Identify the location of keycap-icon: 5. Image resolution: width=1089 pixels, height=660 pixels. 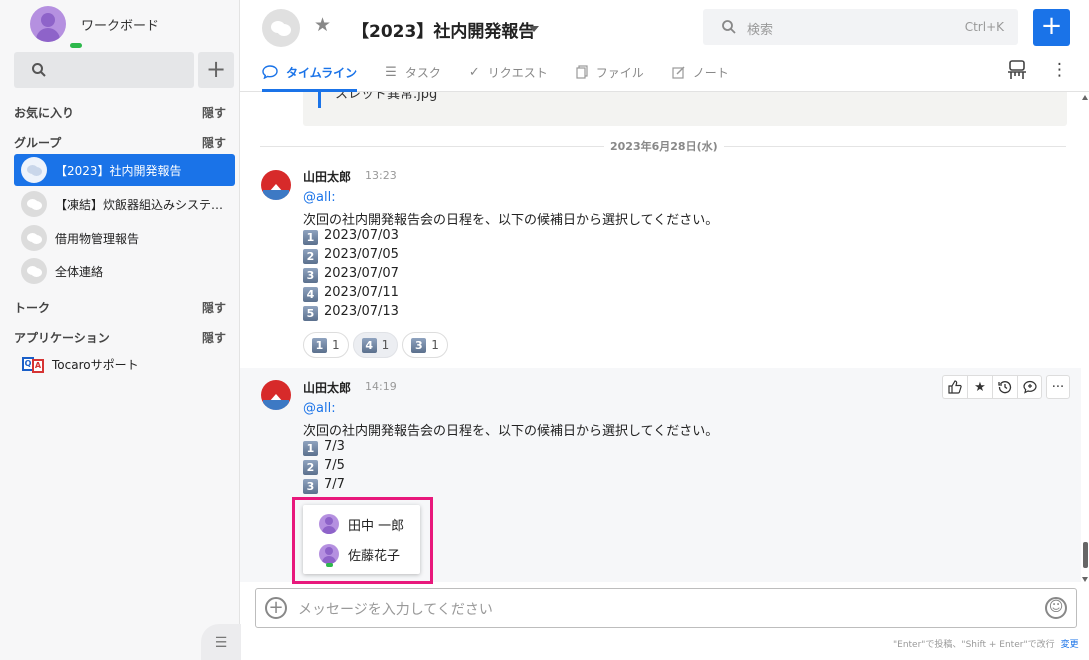
(310, 313).